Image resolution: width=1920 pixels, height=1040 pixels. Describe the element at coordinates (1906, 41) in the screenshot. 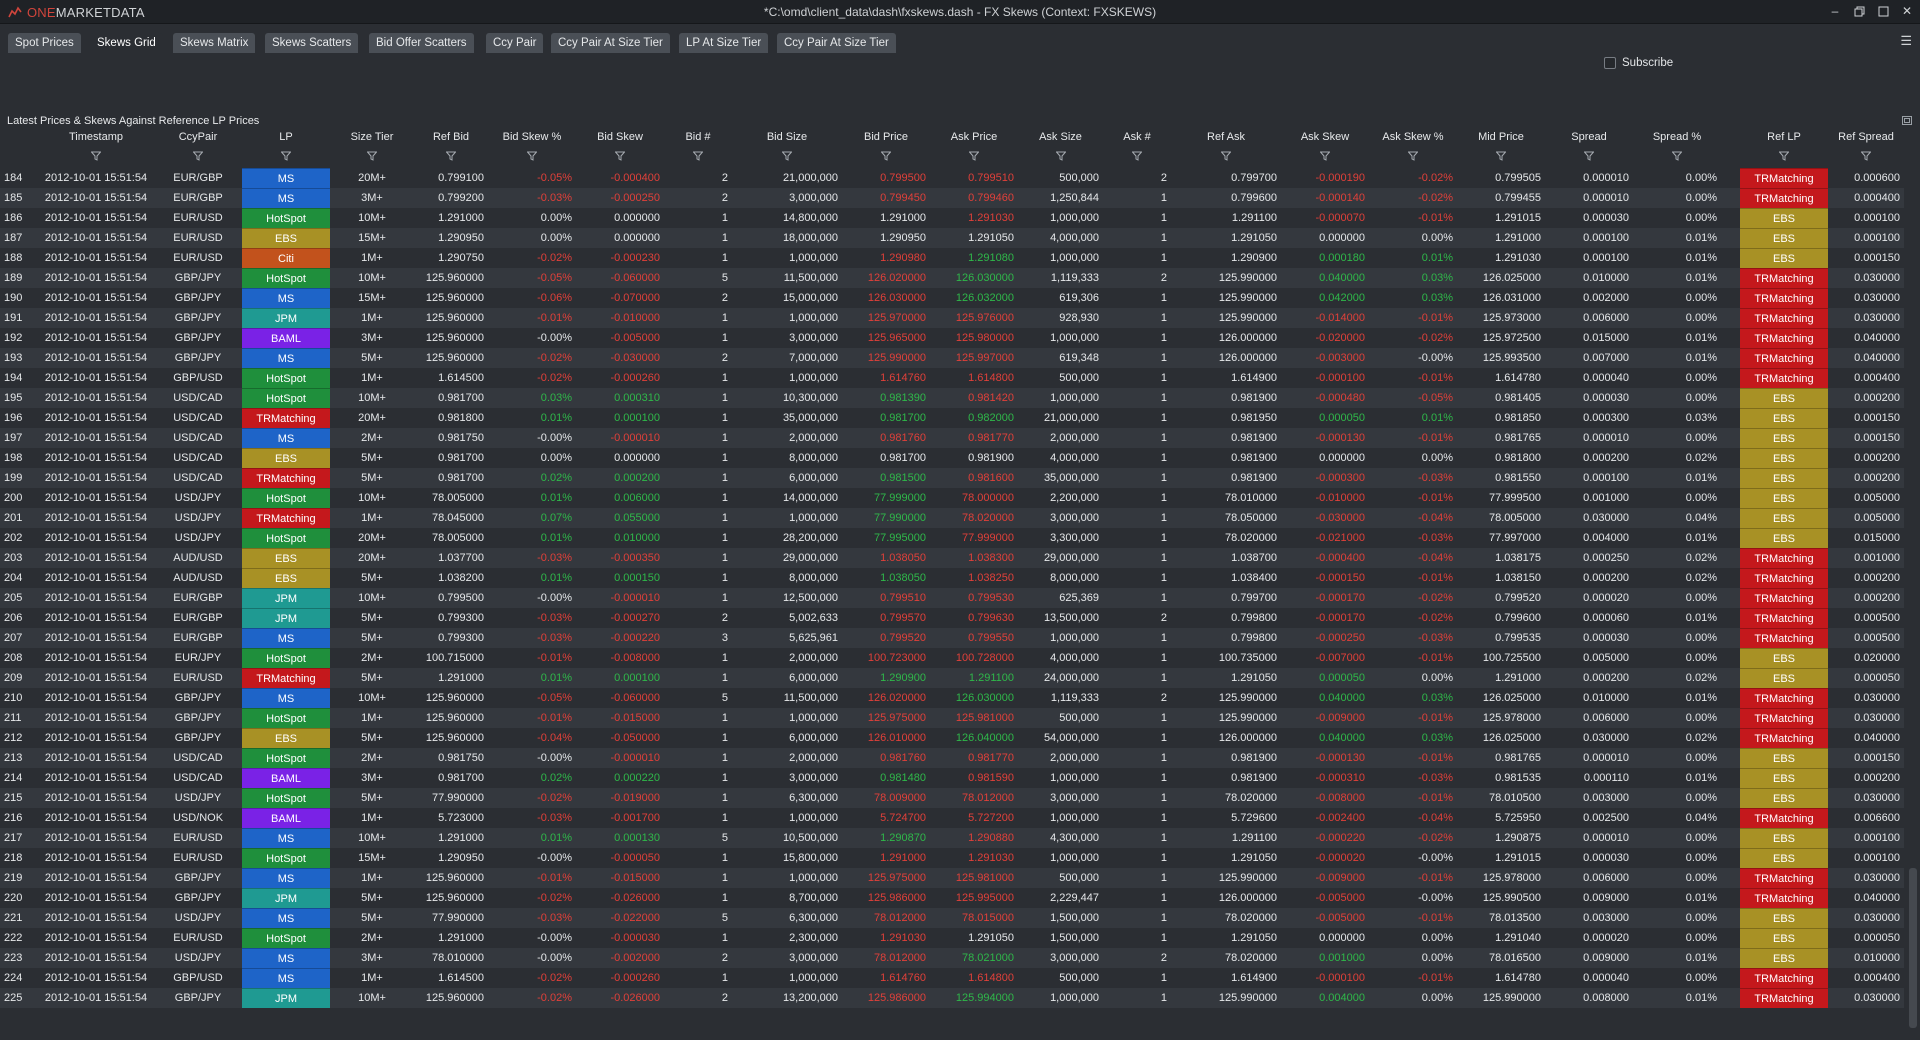

I see `hamburger-menu-icon: ☰` at that location.